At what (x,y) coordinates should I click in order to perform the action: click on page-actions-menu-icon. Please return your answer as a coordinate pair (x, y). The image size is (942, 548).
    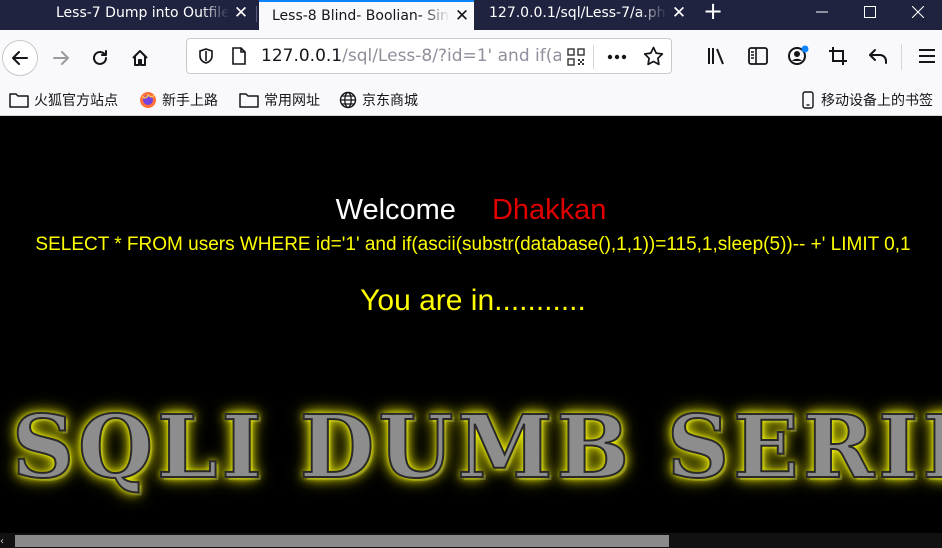
    Looking at the image, I should click on (617, 57).